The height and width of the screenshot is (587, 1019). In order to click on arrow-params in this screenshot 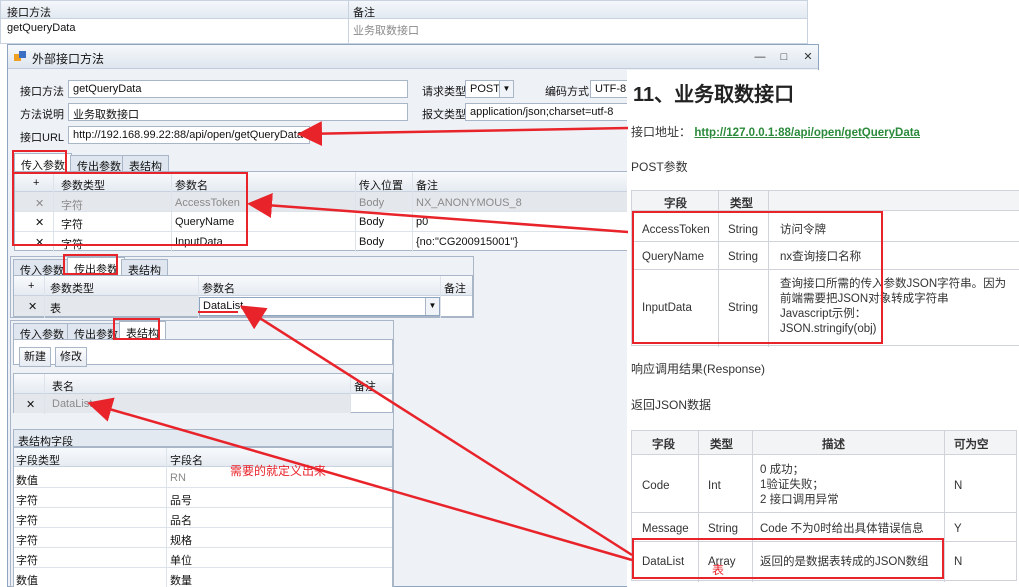, I will do `click(438, 213)`.